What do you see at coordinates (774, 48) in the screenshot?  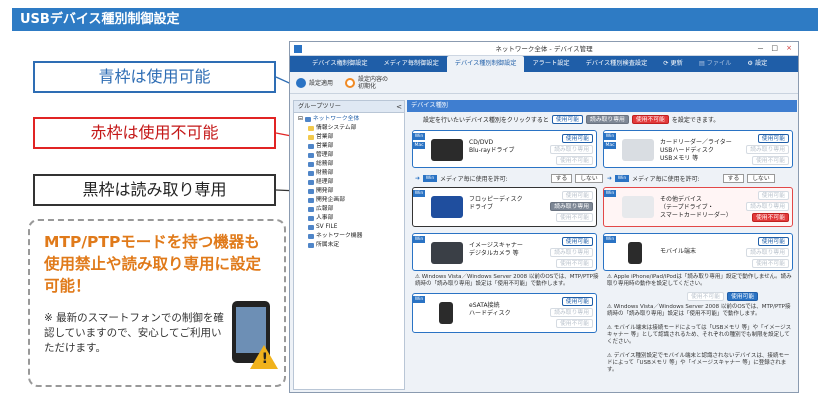 I see `maximize-button: □` at bounding box center [774, 48].